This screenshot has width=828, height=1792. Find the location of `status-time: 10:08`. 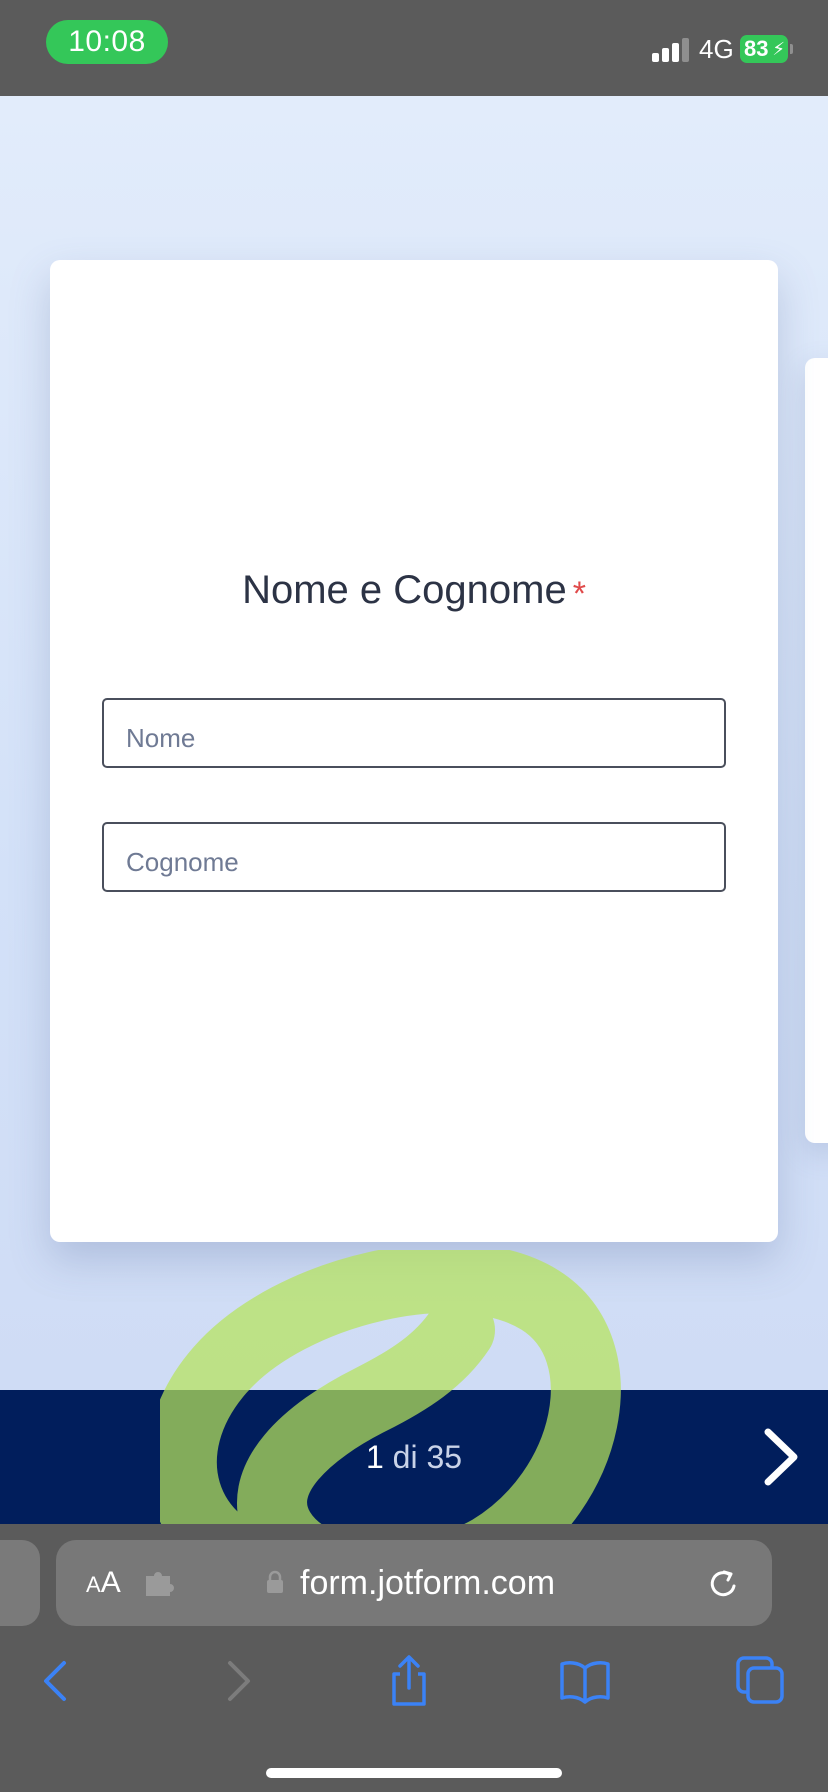

status-time: 10:08 is located at coordinates (107, 42).